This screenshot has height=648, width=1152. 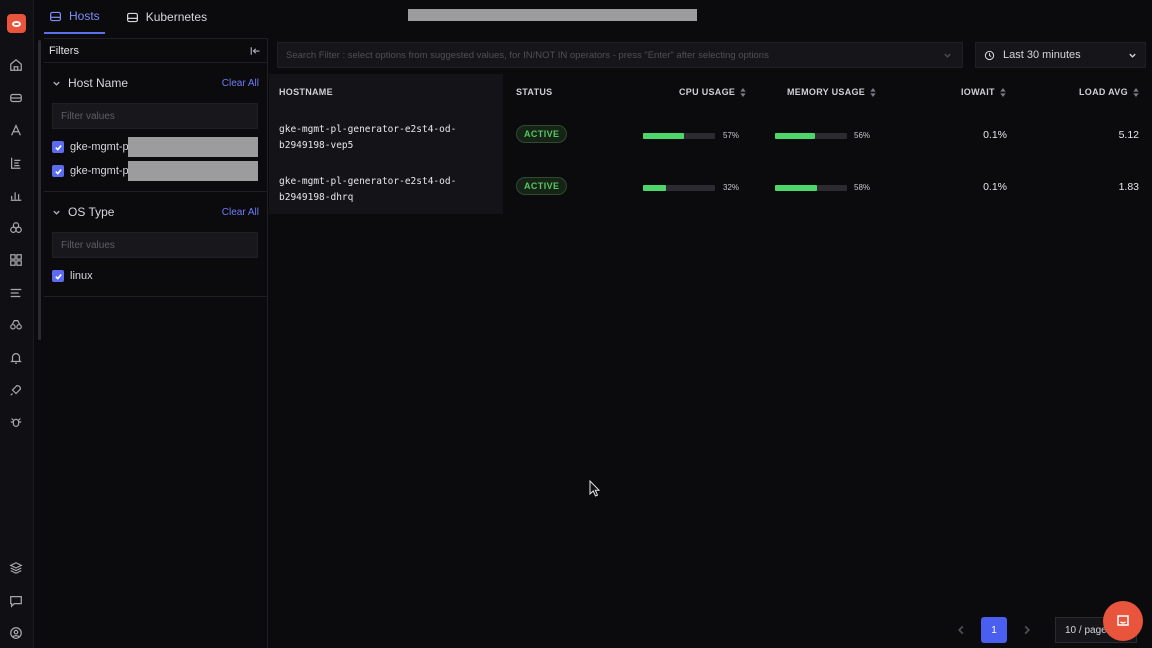 I want to click on services-icon, so click(x=16, y=130).